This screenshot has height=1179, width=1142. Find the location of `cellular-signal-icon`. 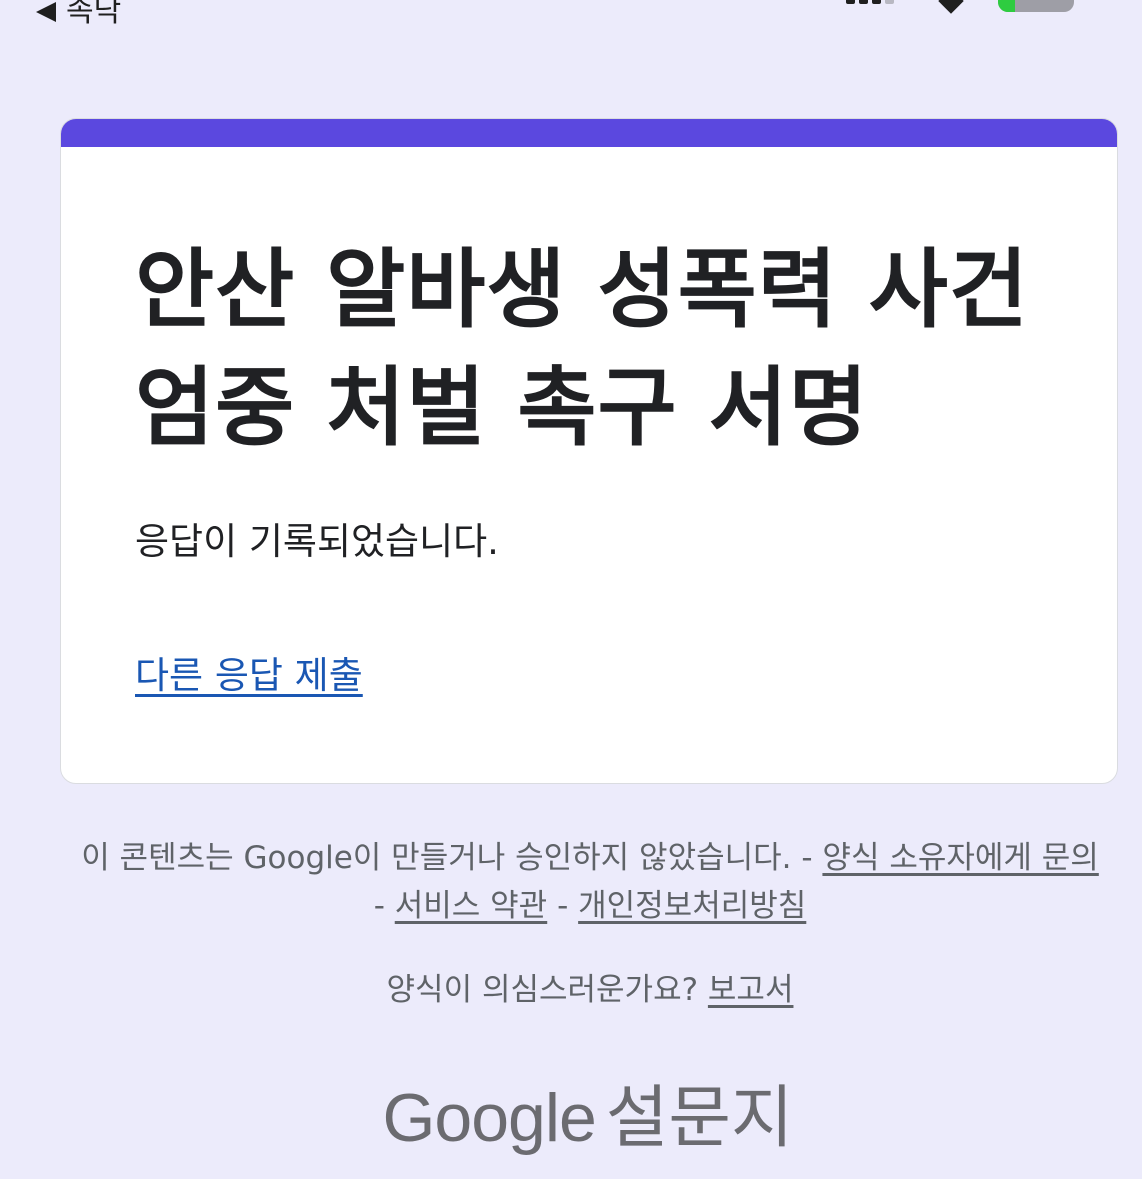

cellular-signal-icon is located at coordinates (870, 2).